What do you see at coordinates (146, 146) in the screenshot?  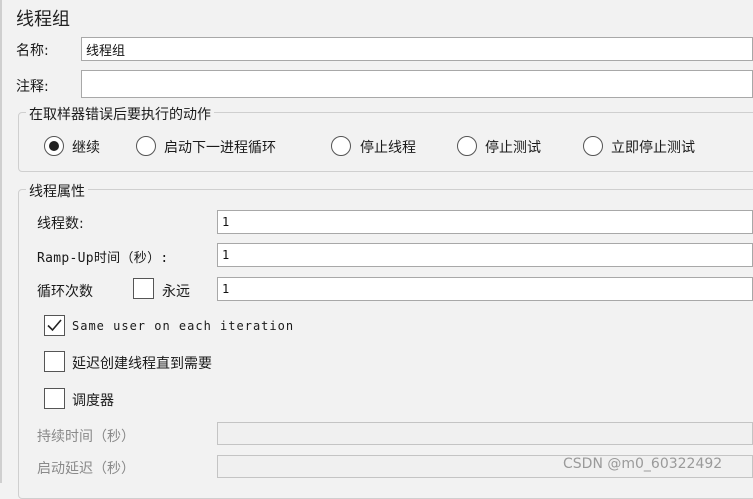 I see `radio-button-start-next-loop` at bounding box center [146, 146].